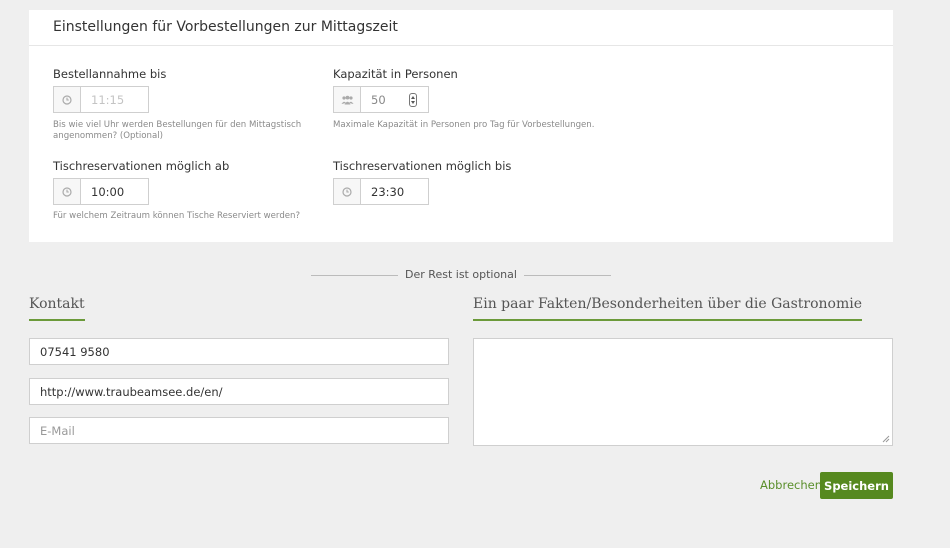 This screenshot has width=950, height=548. What do you see at coordinates (461, 274) in the screenshot?
I see `optional-divider-text: Der Rest ist optional` at bounding box center [461, 274].